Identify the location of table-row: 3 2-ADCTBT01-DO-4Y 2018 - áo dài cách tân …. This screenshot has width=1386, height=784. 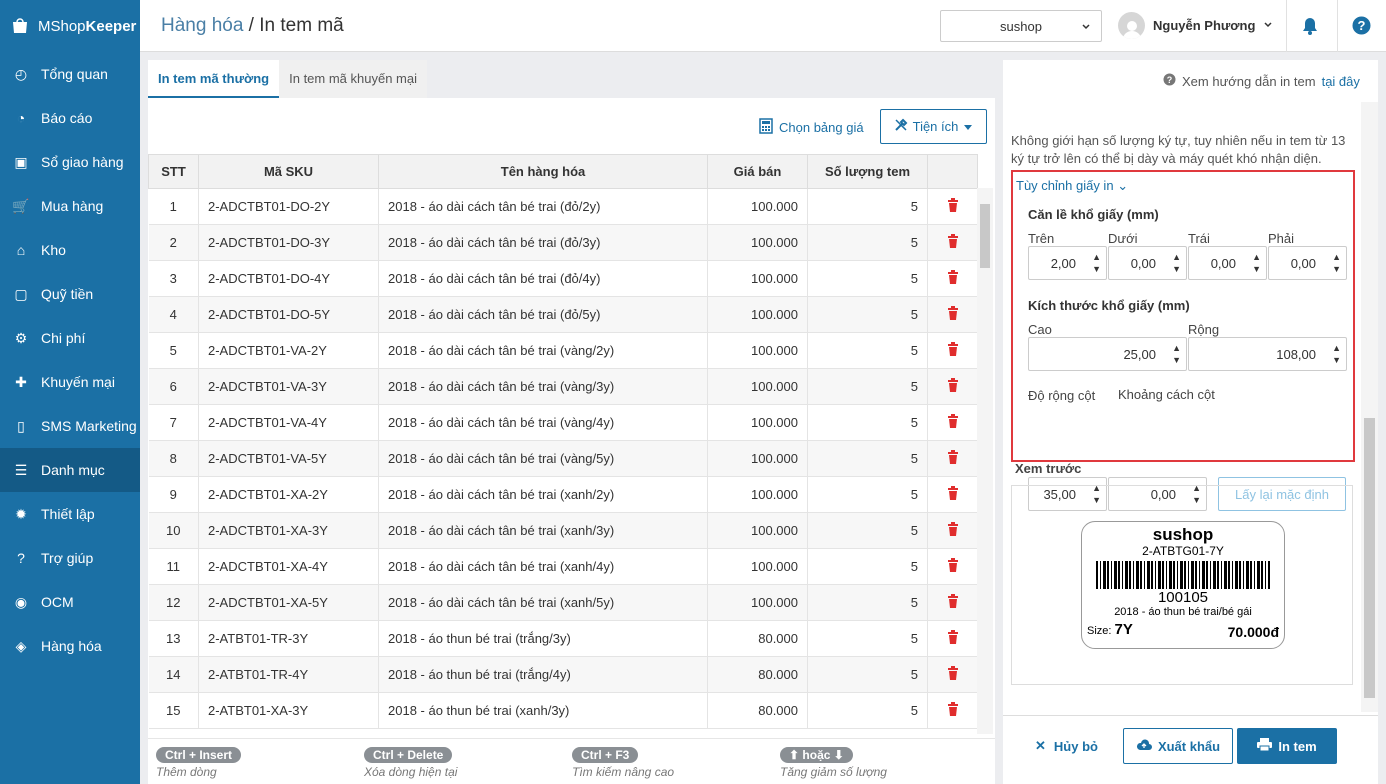
(563, 278).